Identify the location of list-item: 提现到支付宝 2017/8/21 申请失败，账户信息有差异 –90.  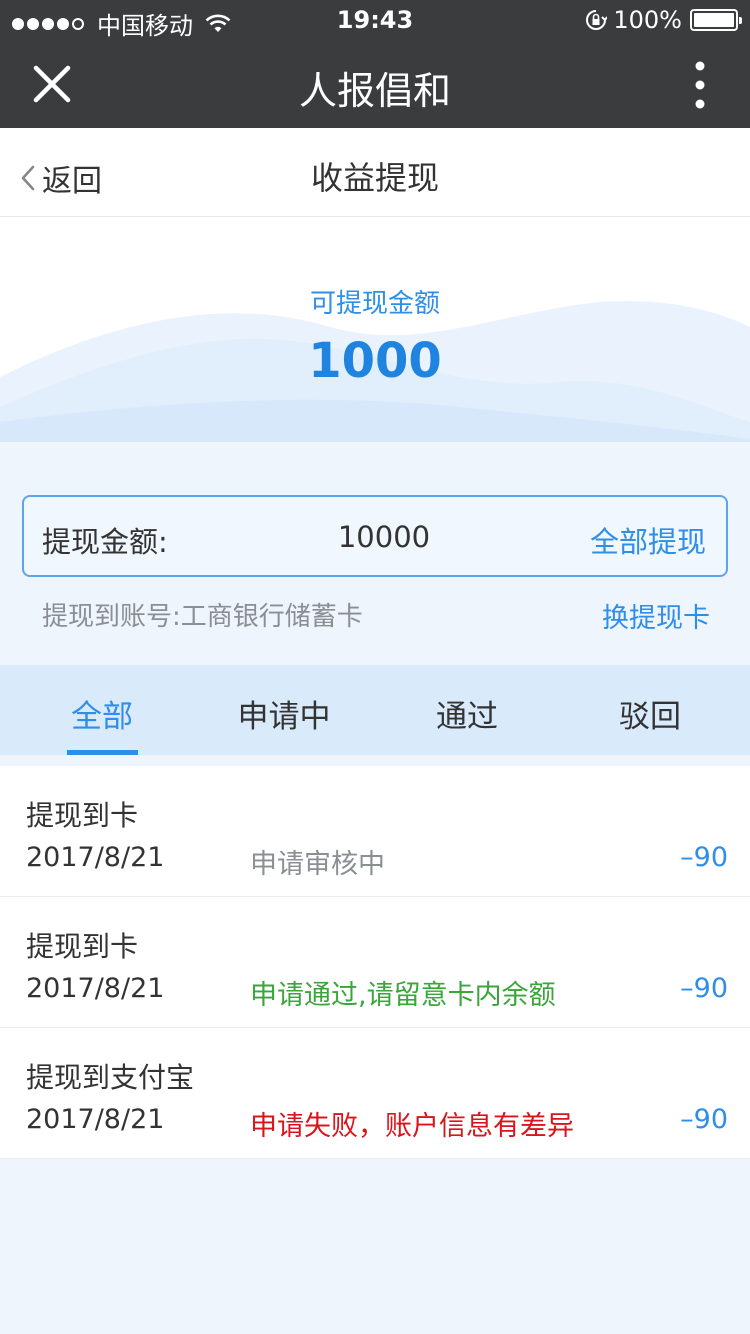
(375, 1093).